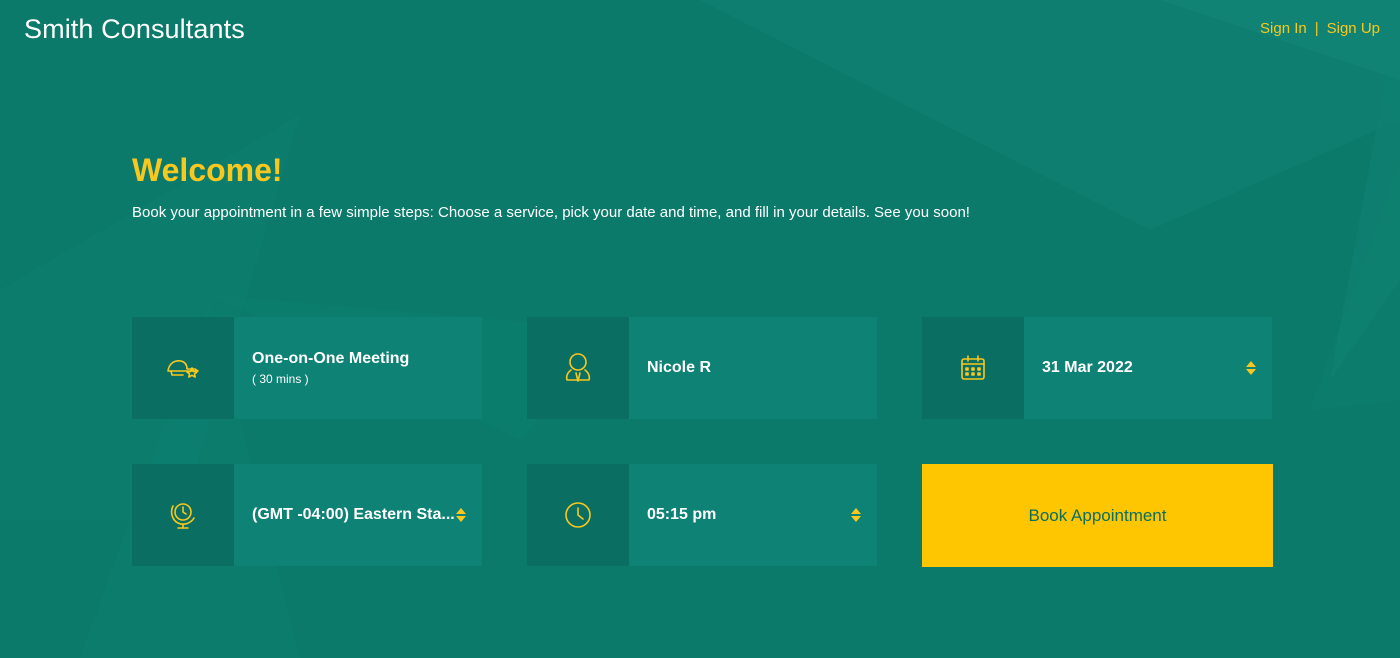  I want to click on time-sort-icon, so click(856, 515).